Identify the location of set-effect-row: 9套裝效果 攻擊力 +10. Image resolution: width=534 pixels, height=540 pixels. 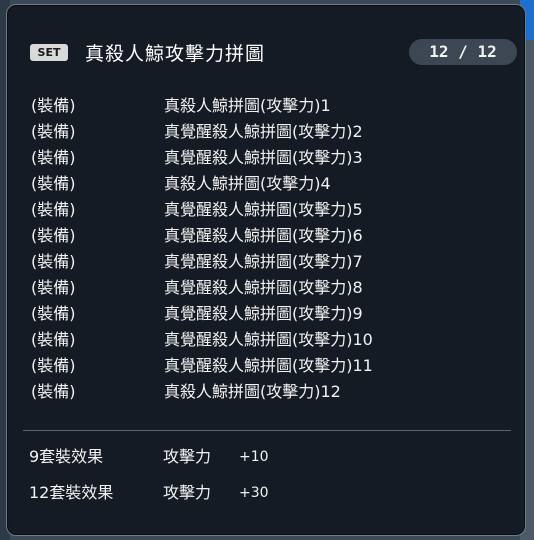
(269, 457).